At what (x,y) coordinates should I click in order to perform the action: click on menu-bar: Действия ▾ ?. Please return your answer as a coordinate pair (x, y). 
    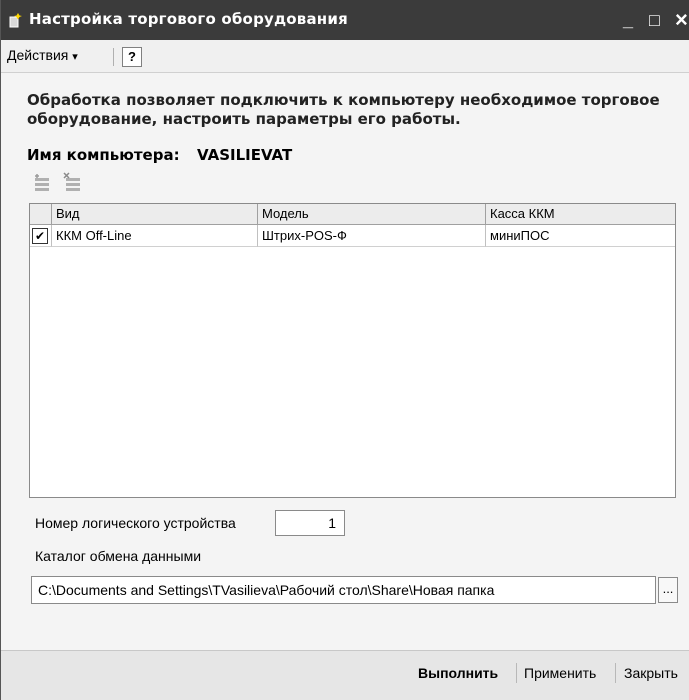
    Looking at the image, I should click on (345, 56).